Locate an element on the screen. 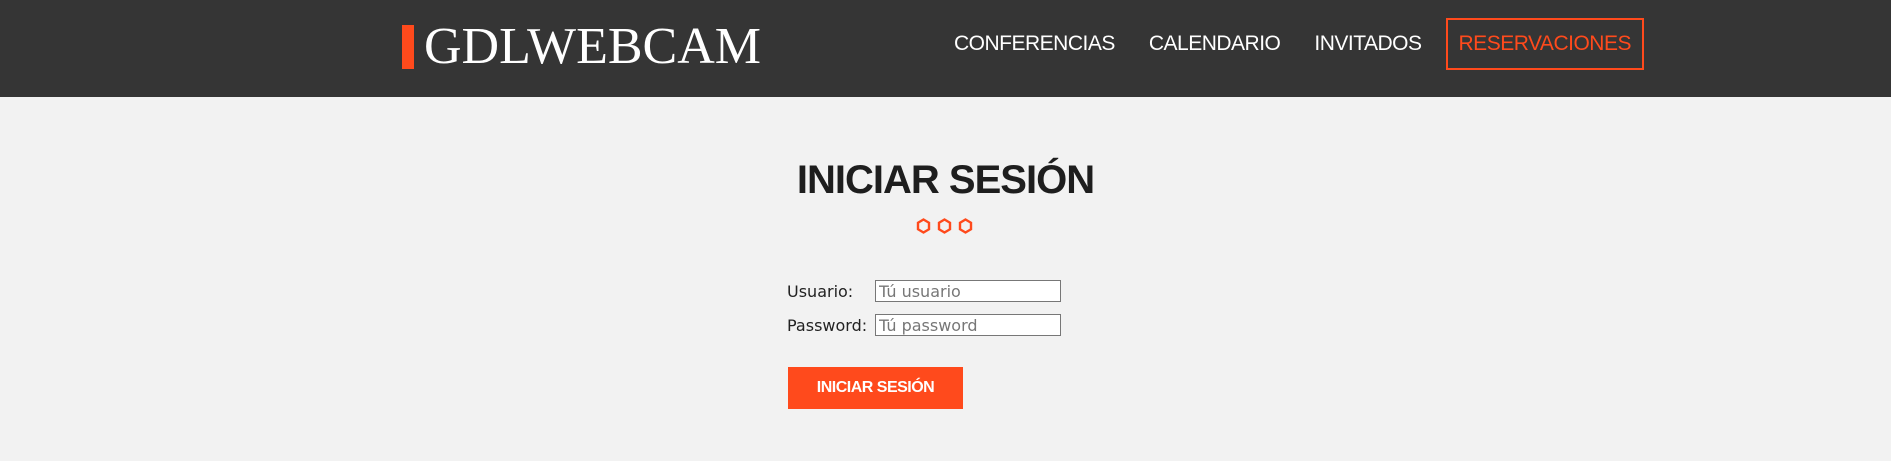  title-decoration is located at coordinates (947, 226).